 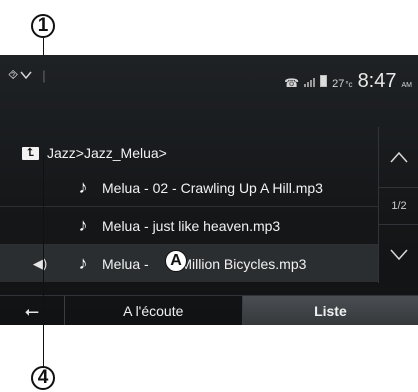 I want to click on callout-1: 1, so click(x=43, y=26).